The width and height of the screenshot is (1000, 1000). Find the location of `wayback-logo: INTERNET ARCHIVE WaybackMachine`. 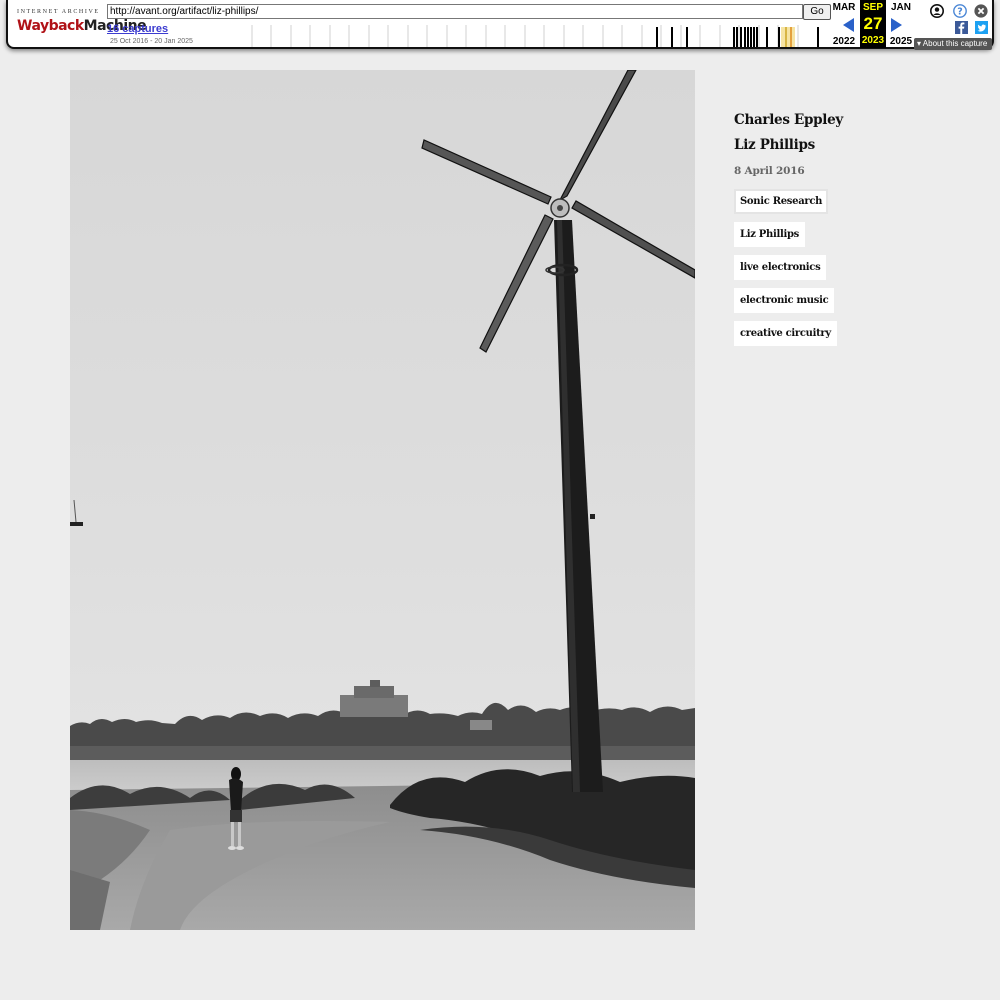

wayback-logo: INTERNET ARCHIVE WaybackMachine is located at coordinates (81, 24).